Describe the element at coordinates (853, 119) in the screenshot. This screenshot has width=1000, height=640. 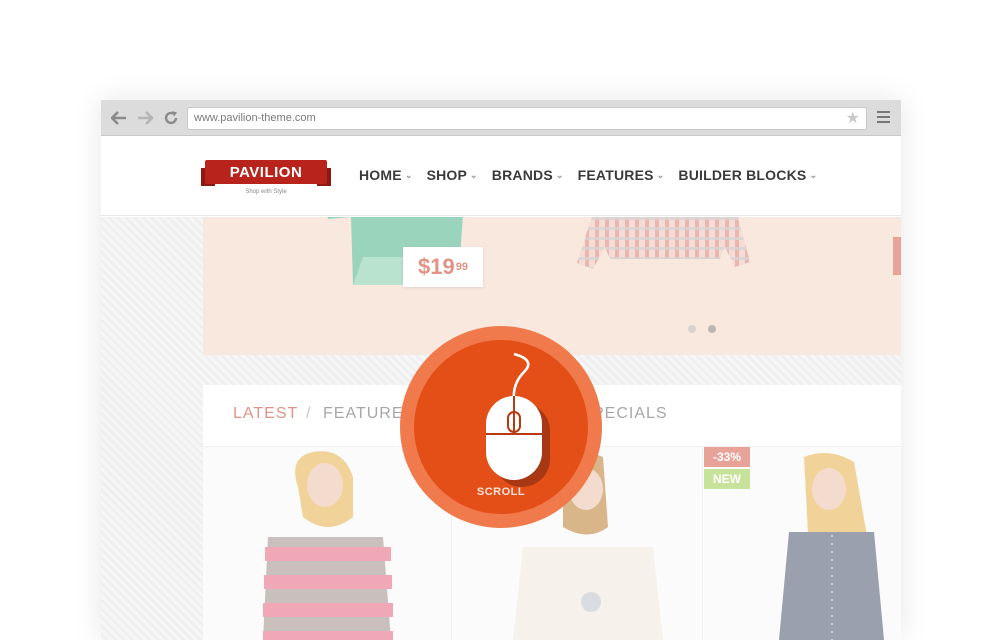
I see `star-icon: ★` at that location.